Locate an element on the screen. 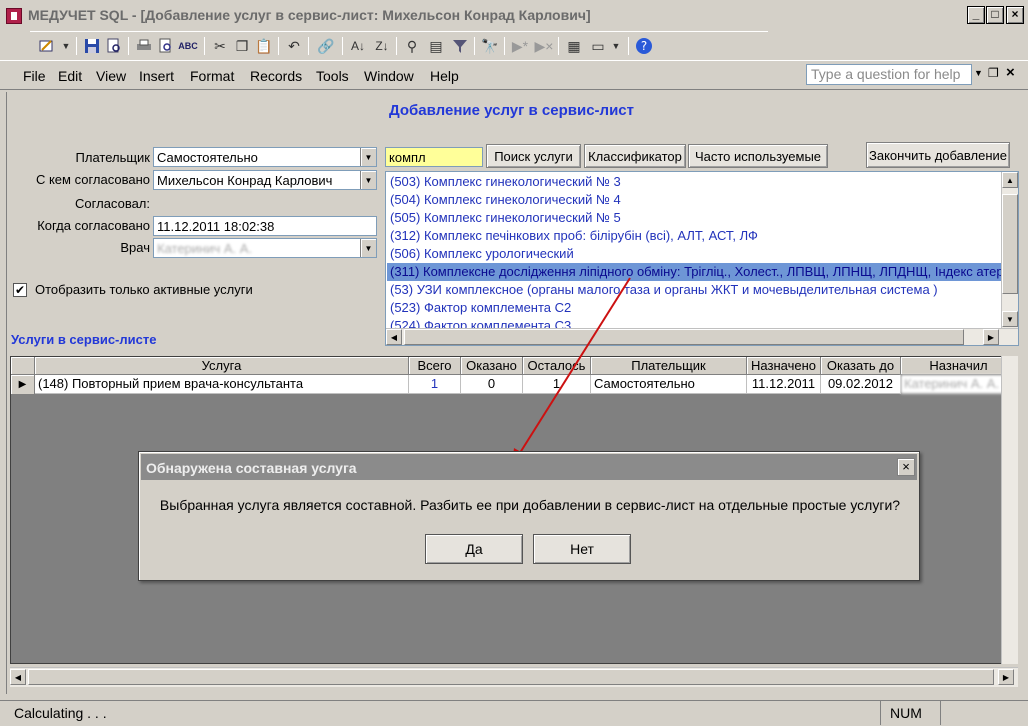 The image size is (1028, 726). column-header-total: Всего is located at coordinates (435, 366).